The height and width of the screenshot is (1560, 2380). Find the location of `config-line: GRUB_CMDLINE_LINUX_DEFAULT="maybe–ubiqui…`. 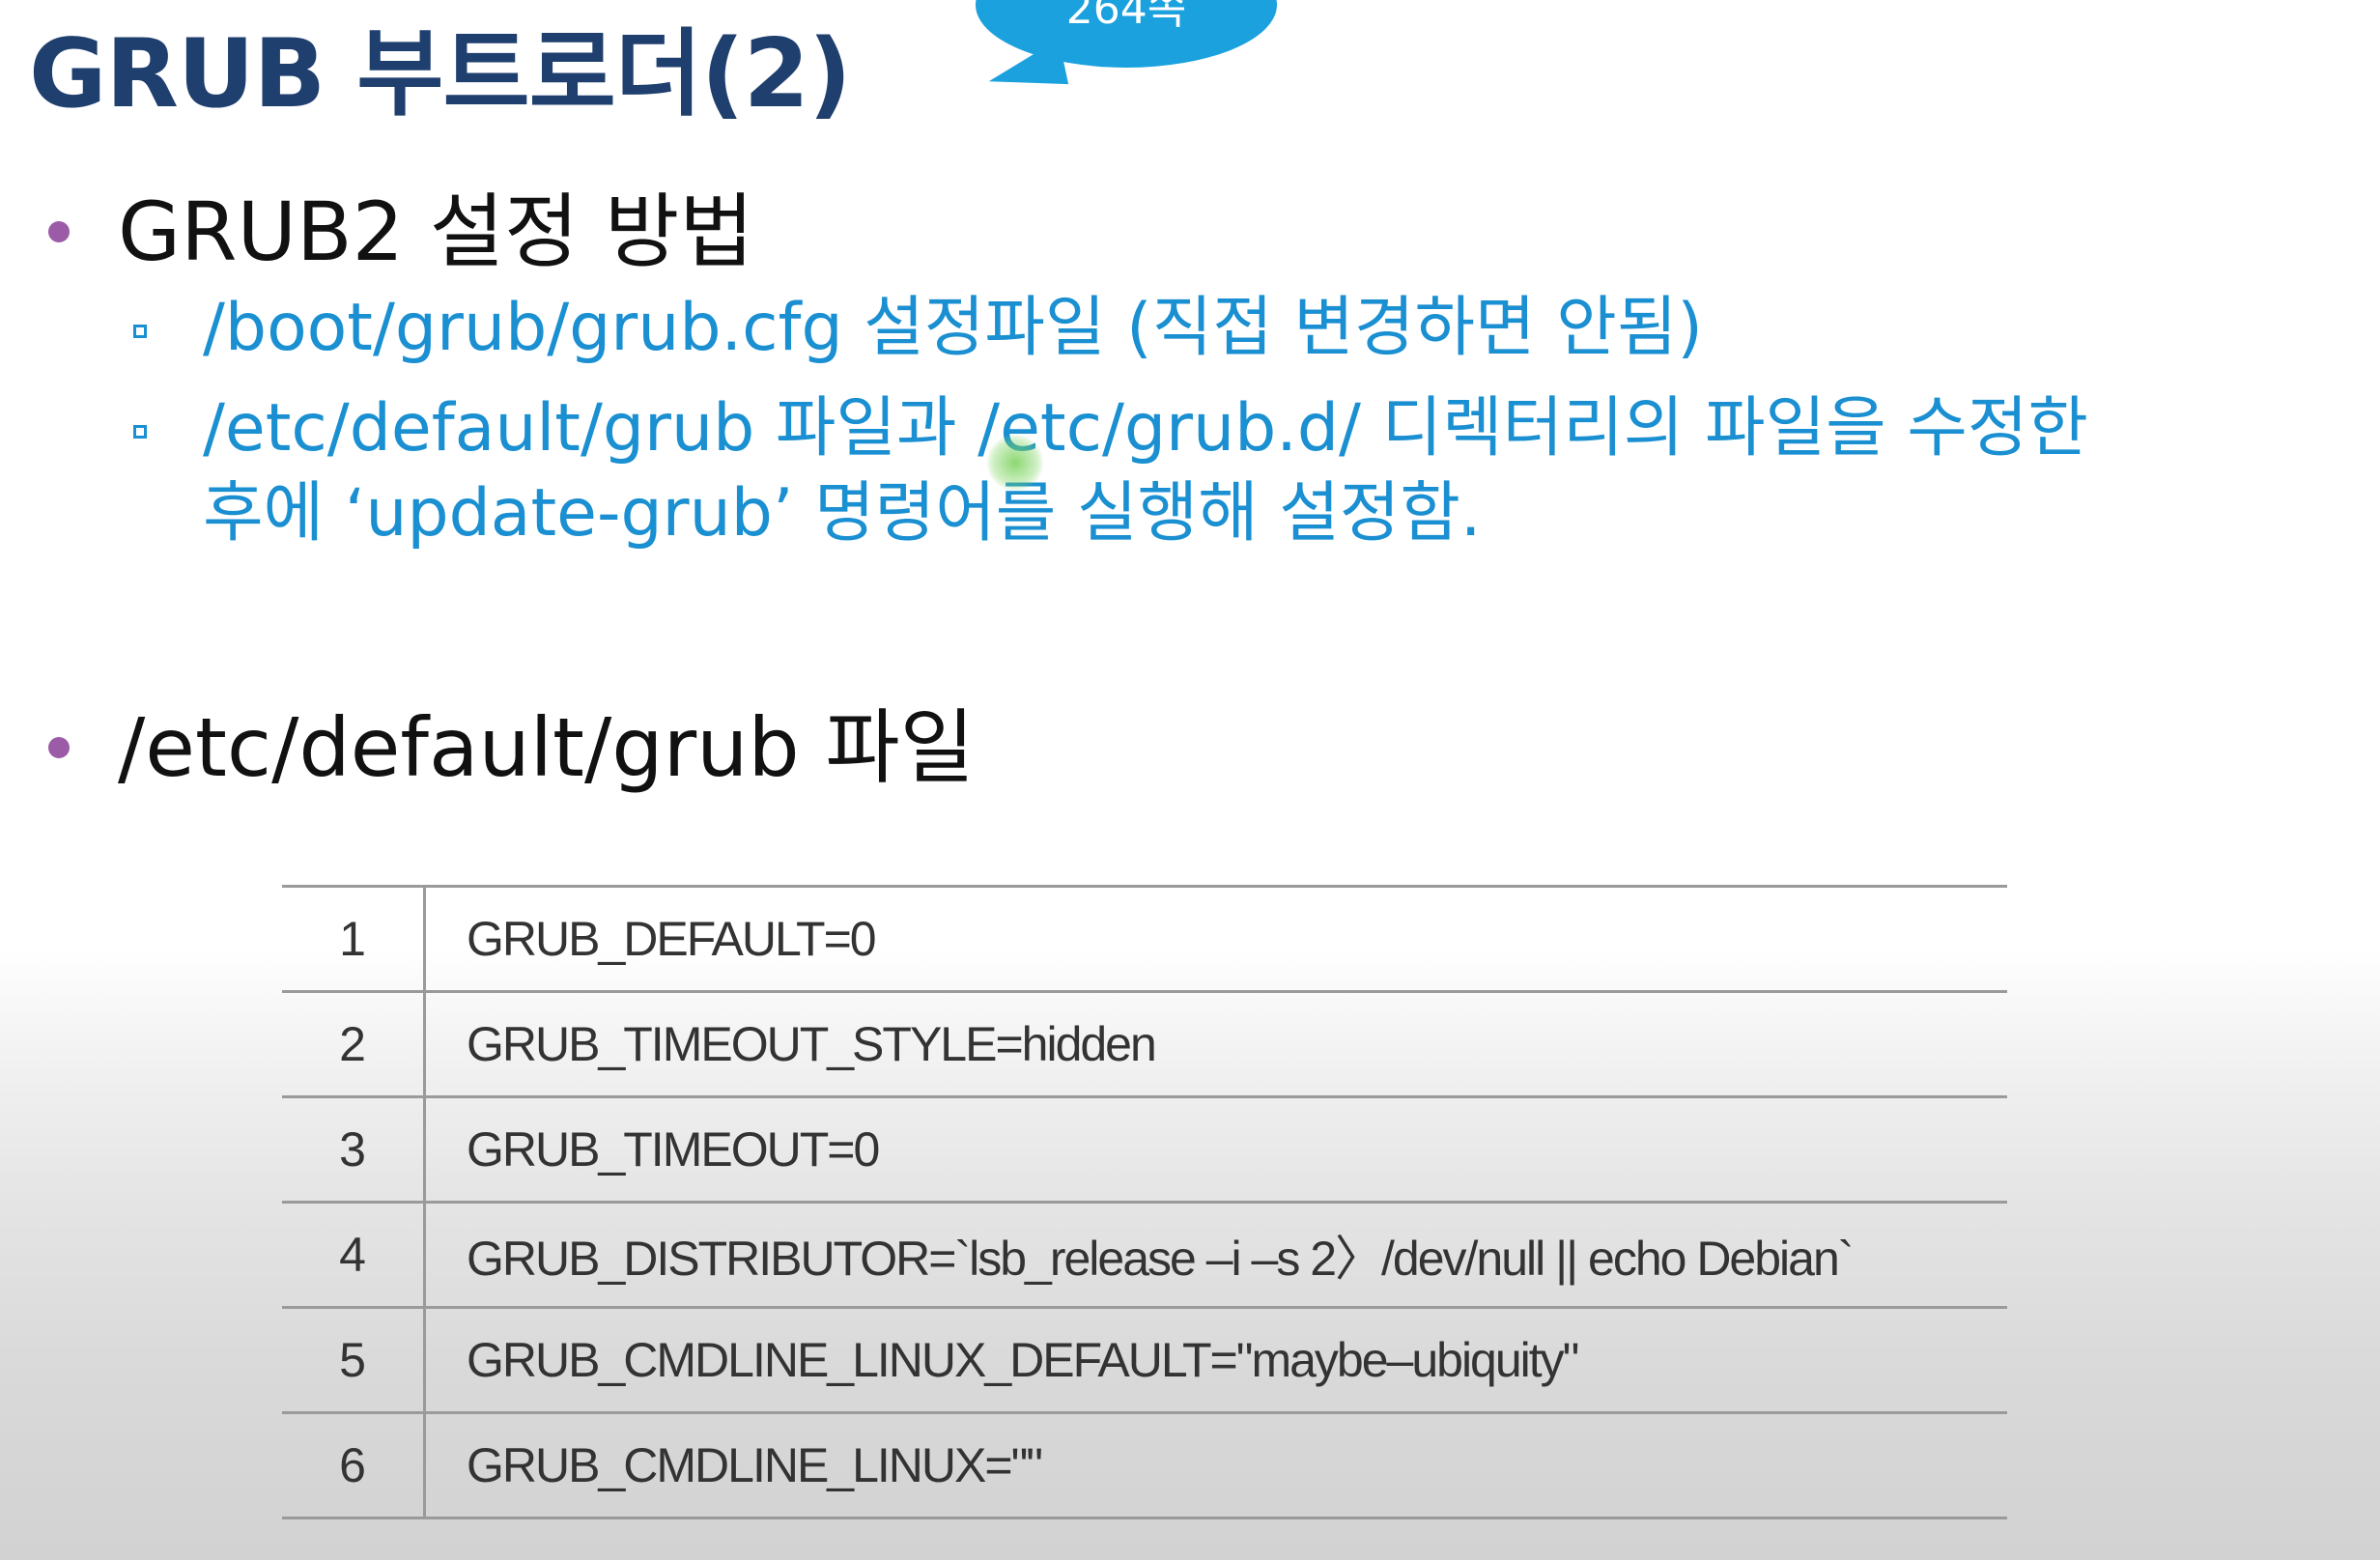

config-line: GRUB_CMDLINE_LINUX_DEFAULT="maybe–ubiqui… is located at coordinates (1216, 1360).